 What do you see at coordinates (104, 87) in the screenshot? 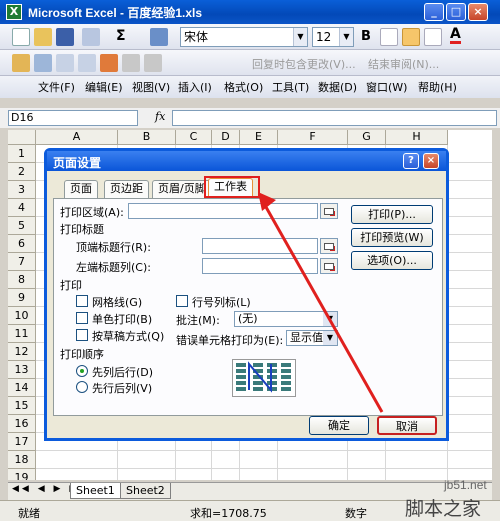
I see `menu-edit: 编辑(E)` at bounding box center [104, 87].